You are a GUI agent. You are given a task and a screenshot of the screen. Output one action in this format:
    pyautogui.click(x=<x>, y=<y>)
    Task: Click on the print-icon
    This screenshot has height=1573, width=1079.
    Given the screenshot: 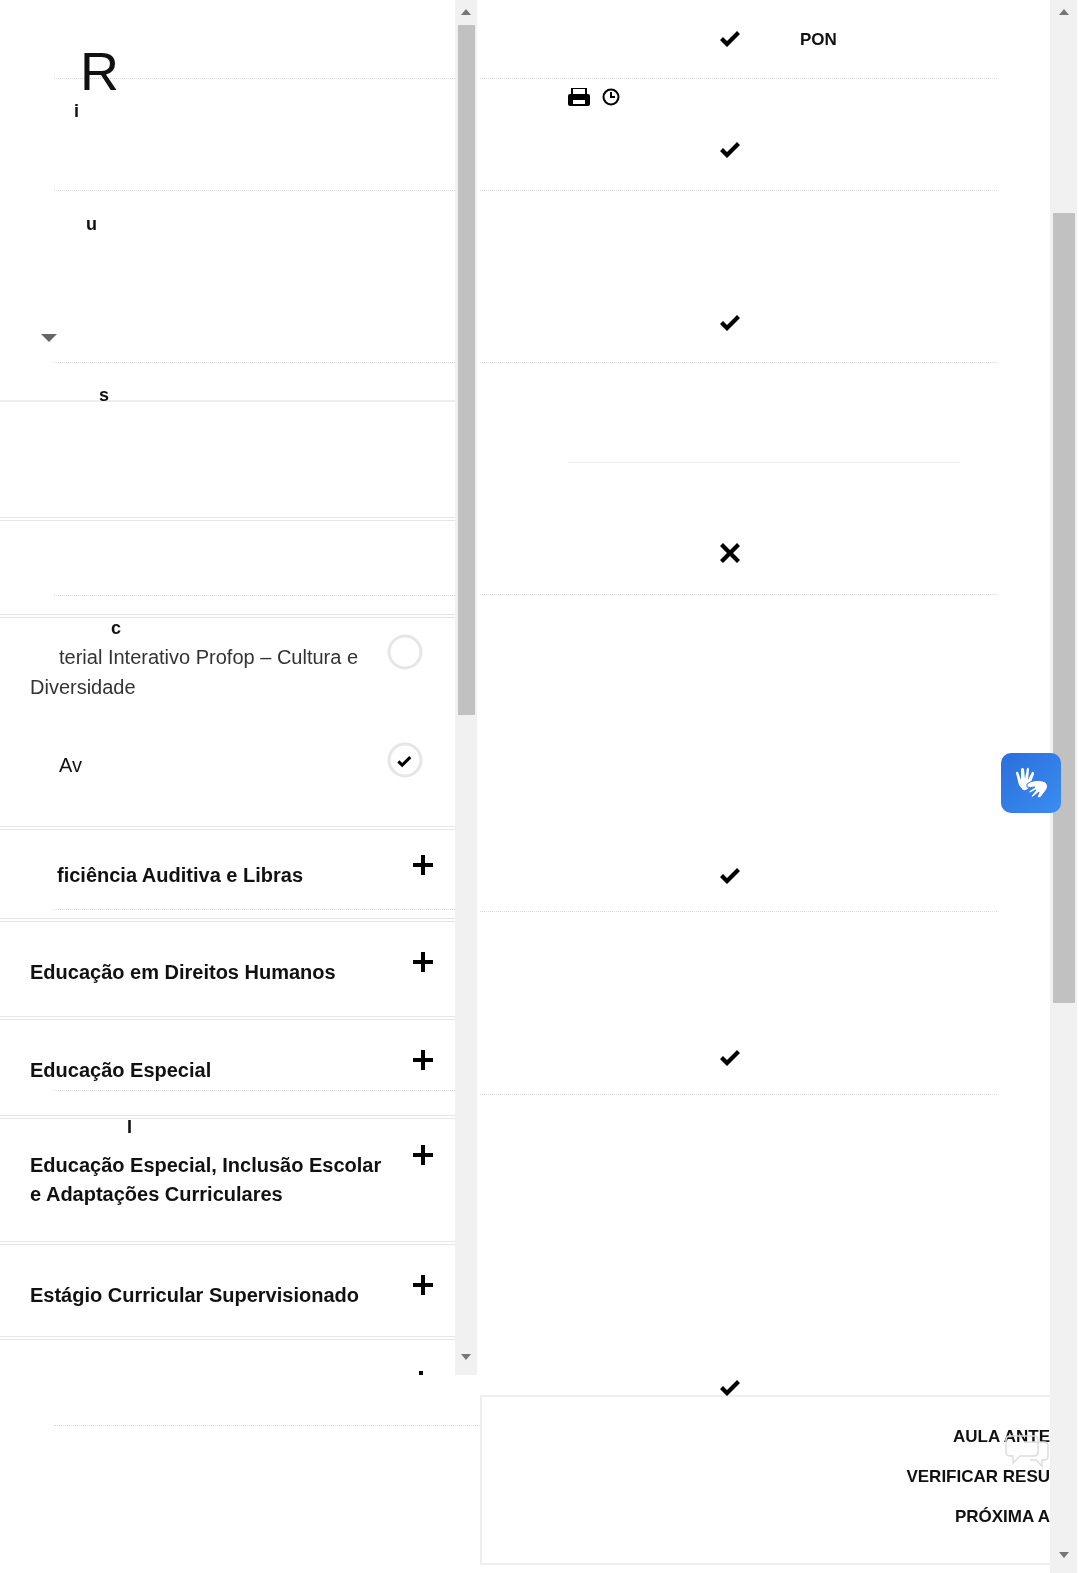 What is the action you would take?
    pyautogui.click(x=579, y=97)
    